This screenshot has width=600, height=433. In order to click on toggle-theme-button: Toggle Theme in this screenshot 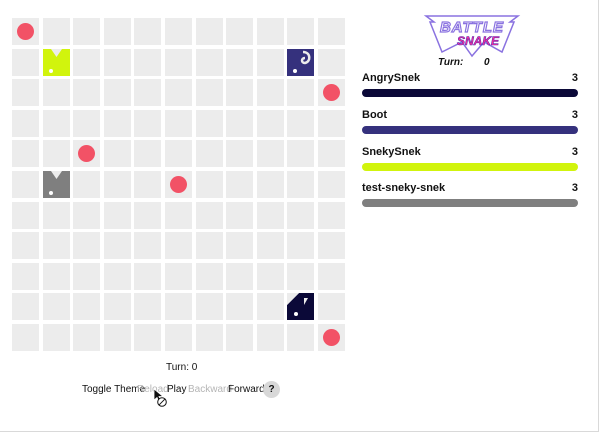, I will do `click(113, 389)`.